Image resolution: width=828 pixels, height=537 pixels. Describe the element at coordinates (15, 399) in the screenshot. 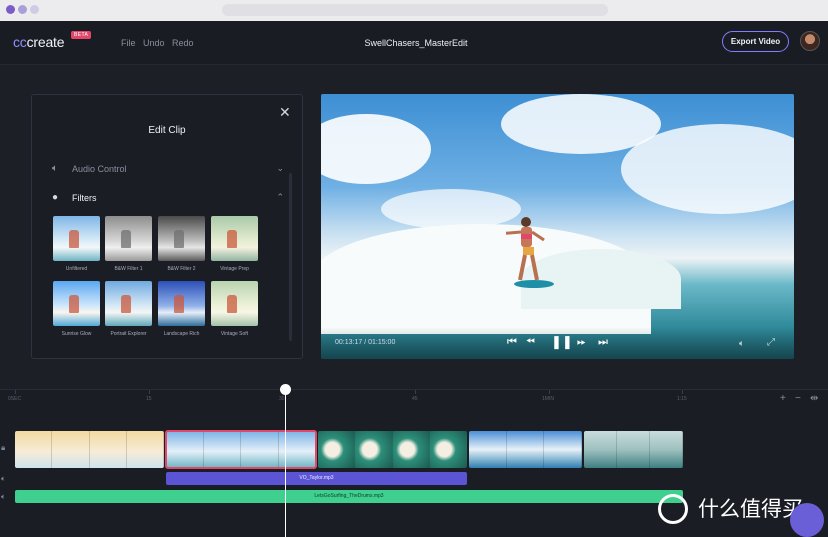

I see `ruler-tick: 0SEC` at that location.